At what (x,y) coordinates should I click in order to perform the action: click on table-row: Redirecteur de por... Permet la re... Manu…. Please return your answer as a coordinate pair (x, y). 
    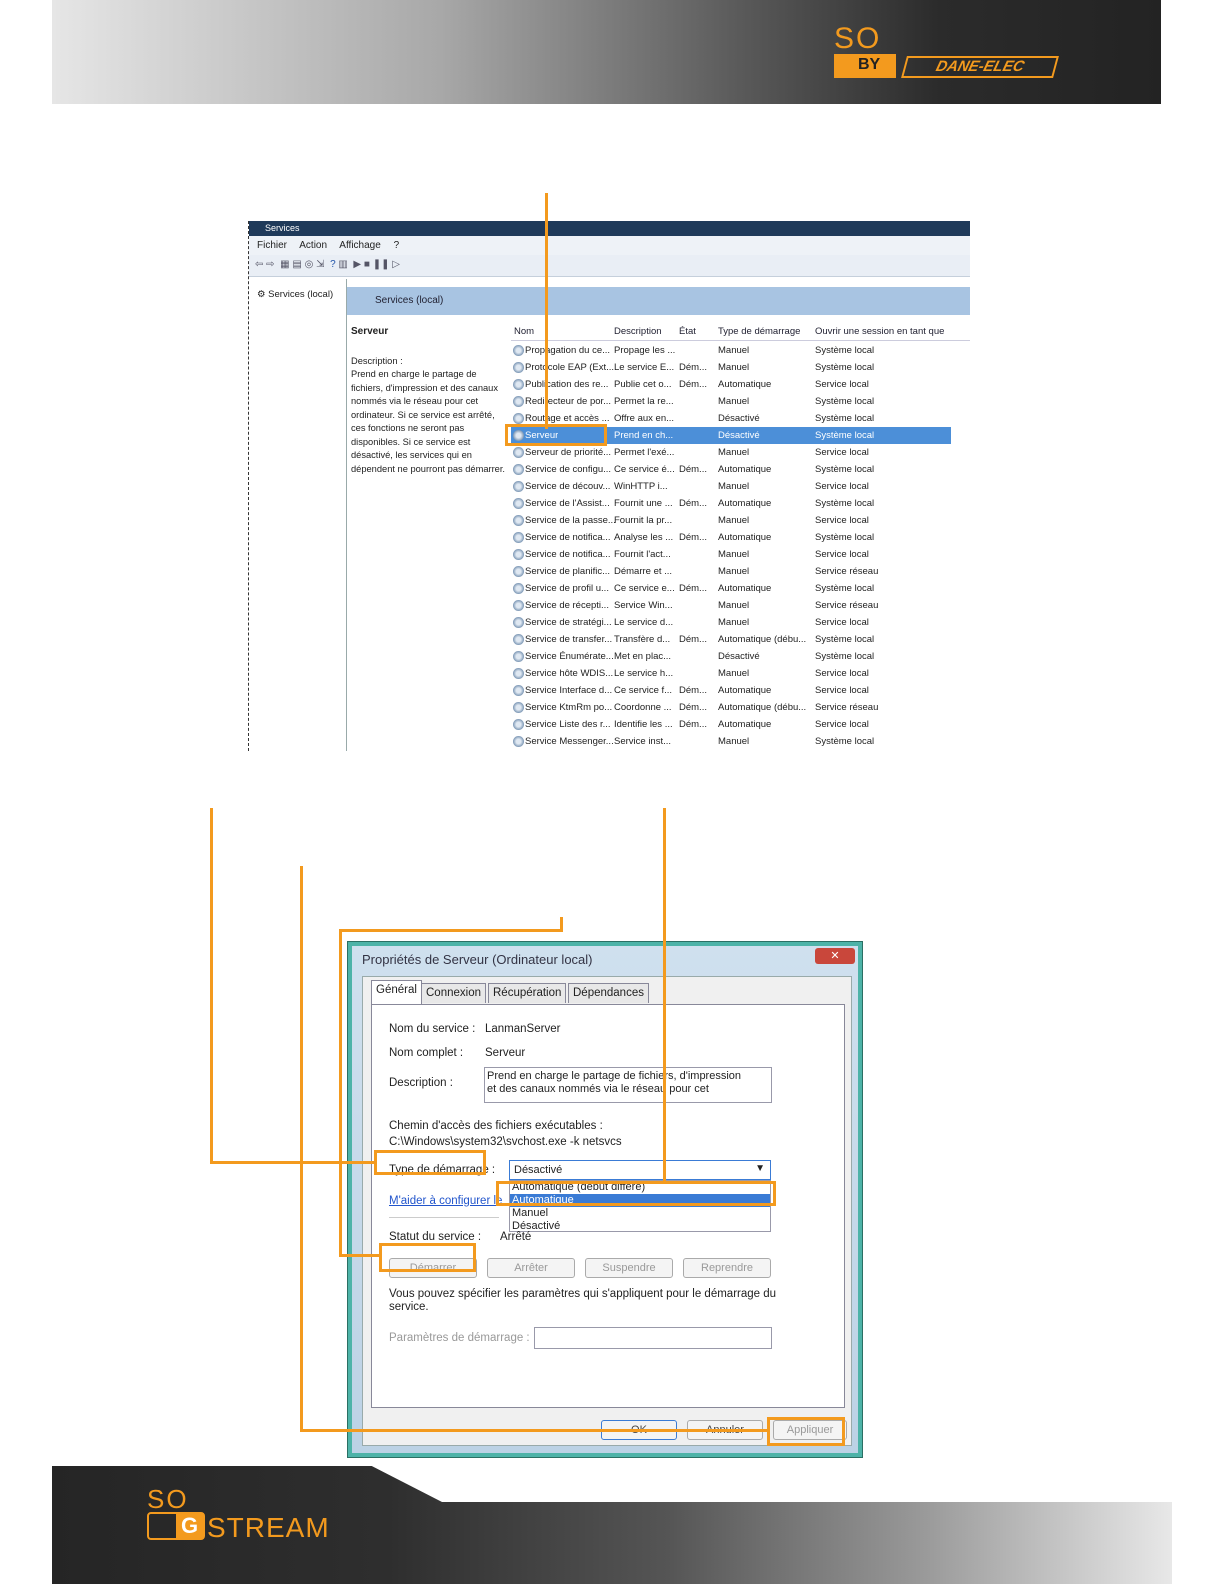
    Looking at the image, I should click on (731, 401).